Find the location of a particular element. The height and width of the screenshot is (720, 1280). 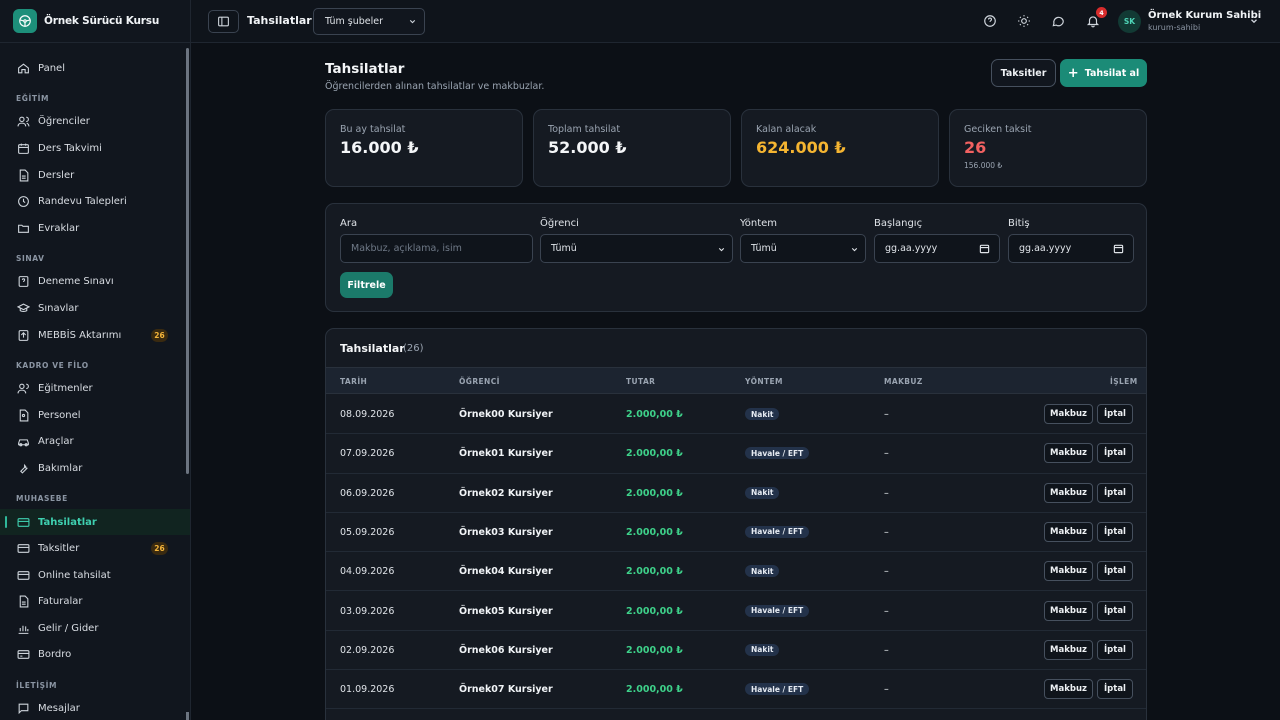

cell-student: Örnek06 Kursiyer is located at coordinates (506, 650).